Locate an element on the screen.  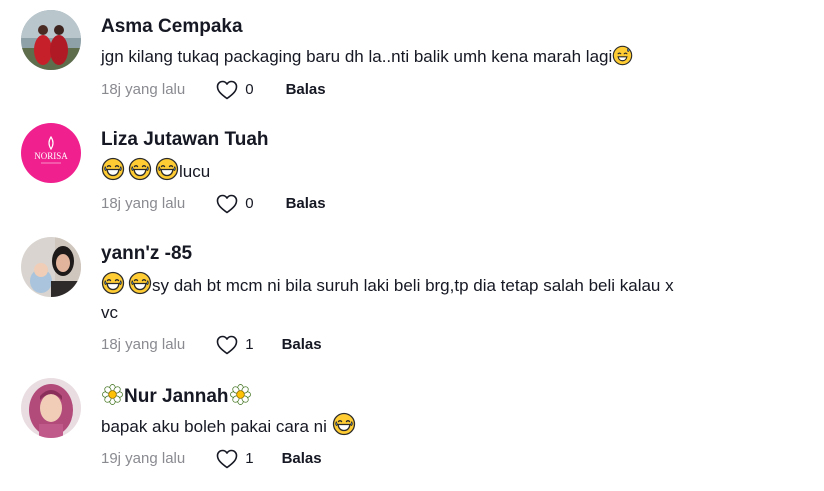
avatar-image: NORISA is located at coordinates (51, 153).